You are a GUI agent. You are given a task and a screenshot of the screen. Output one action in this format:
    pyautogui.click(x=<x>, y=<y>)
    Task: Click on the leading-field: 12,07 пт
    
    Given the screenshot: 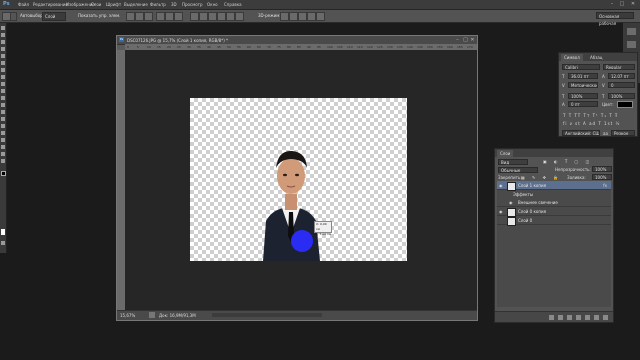 What is the action you would take?
    pyautogui.click(x=621, y=76)
    